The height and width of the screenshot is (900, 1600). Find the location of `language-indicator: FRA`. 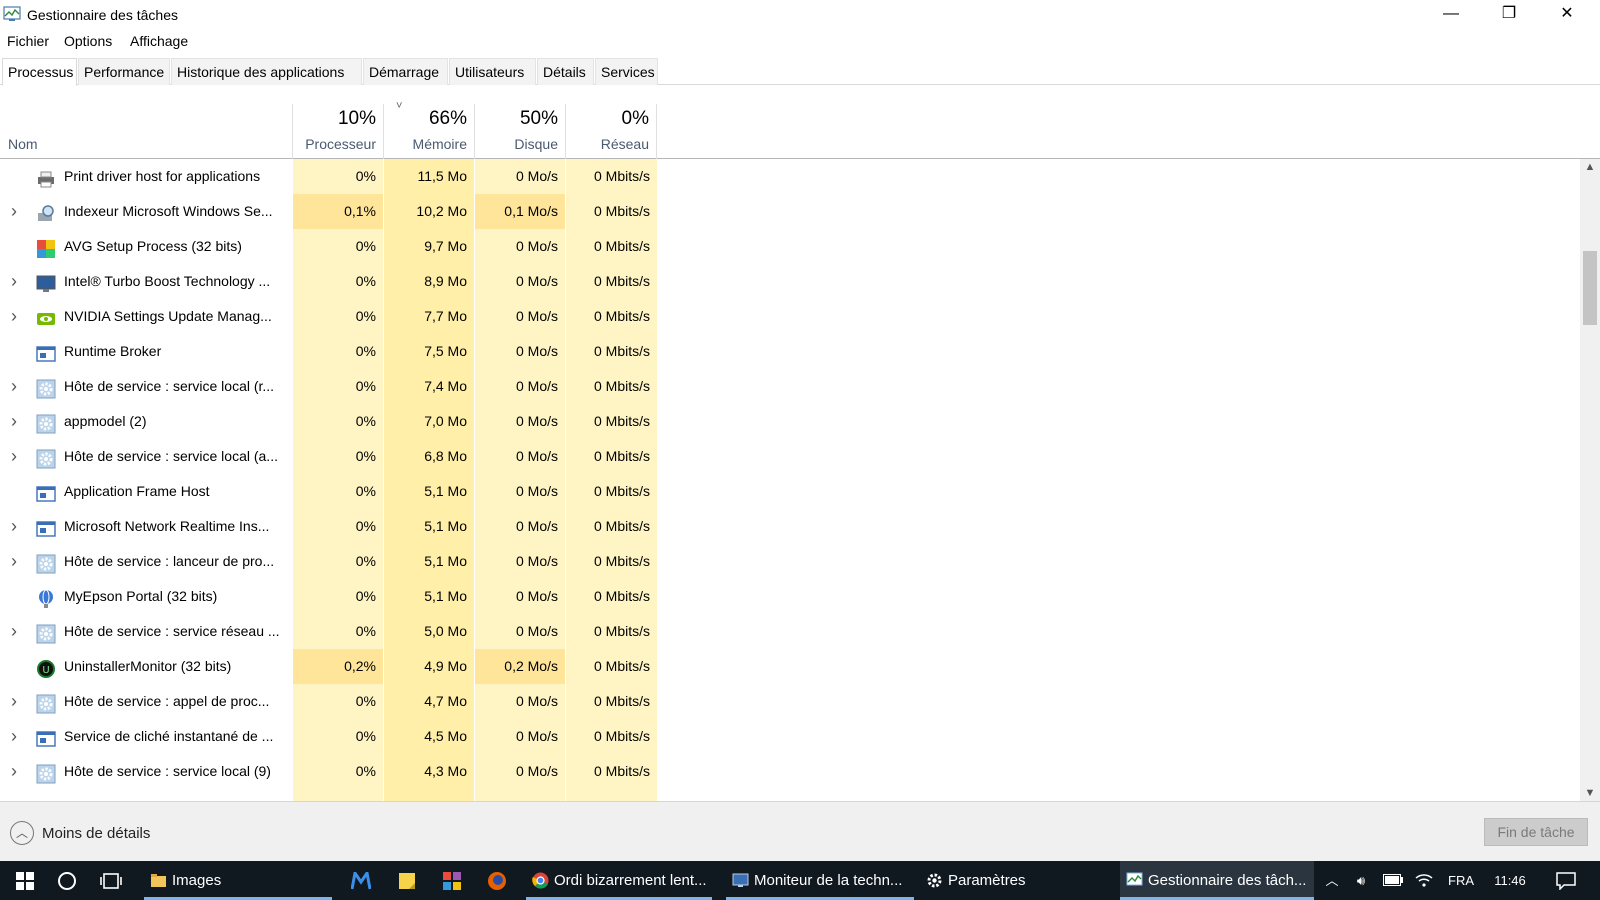

language-indicator: FRA is located at coordinates (1461, 880).